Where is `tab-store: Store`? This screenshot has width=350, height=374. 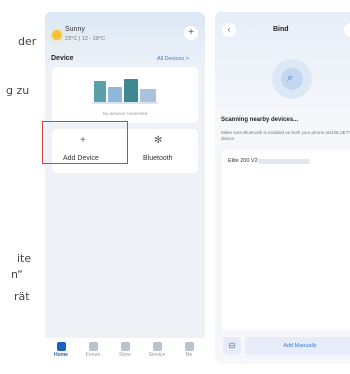
tab-store: Store is located at coordinates (125, 348).